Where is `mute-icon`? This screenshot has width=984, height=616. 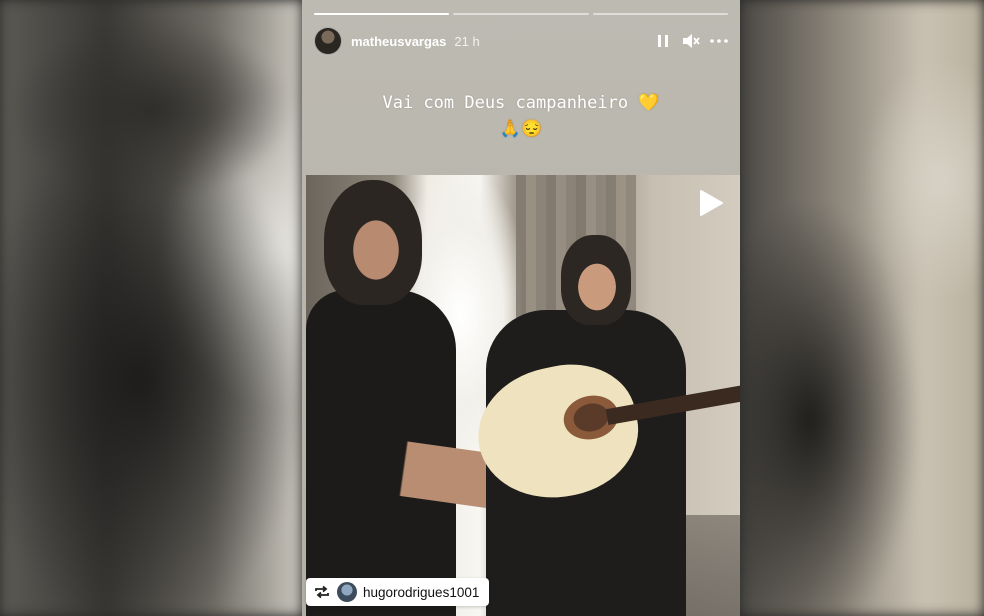
mute-icon is located at coordinates (691, 41).